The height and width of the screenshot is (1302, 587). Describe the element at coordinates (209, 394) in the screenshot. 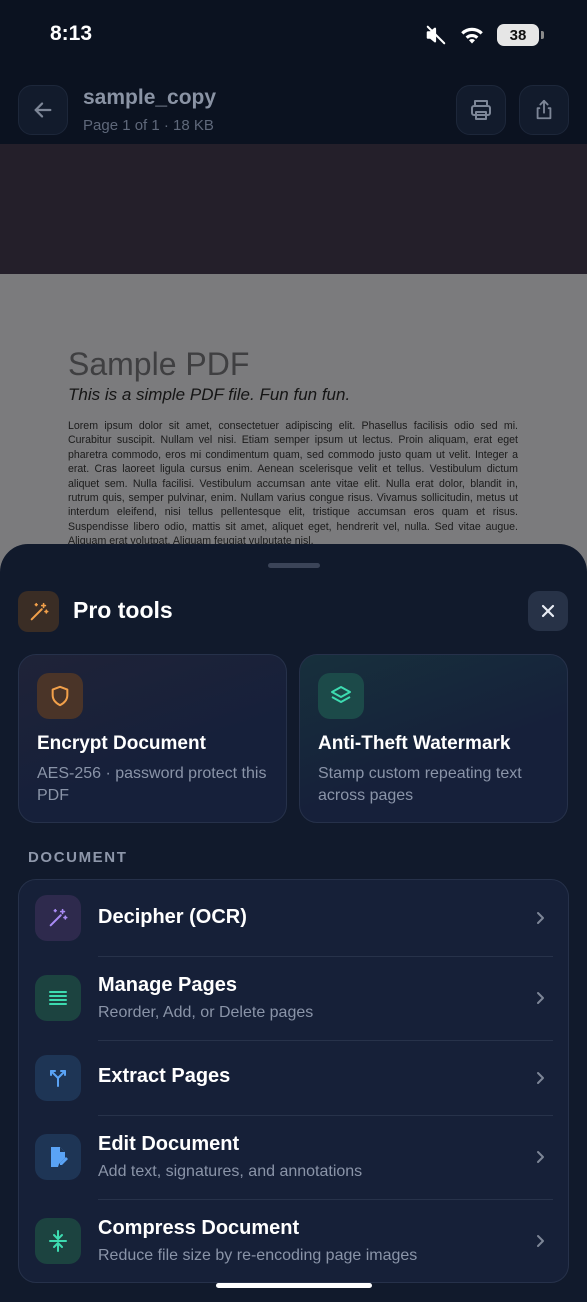

I see `pdf-subheading: This is a simple PDF file. Fun fun fun.` at that location.